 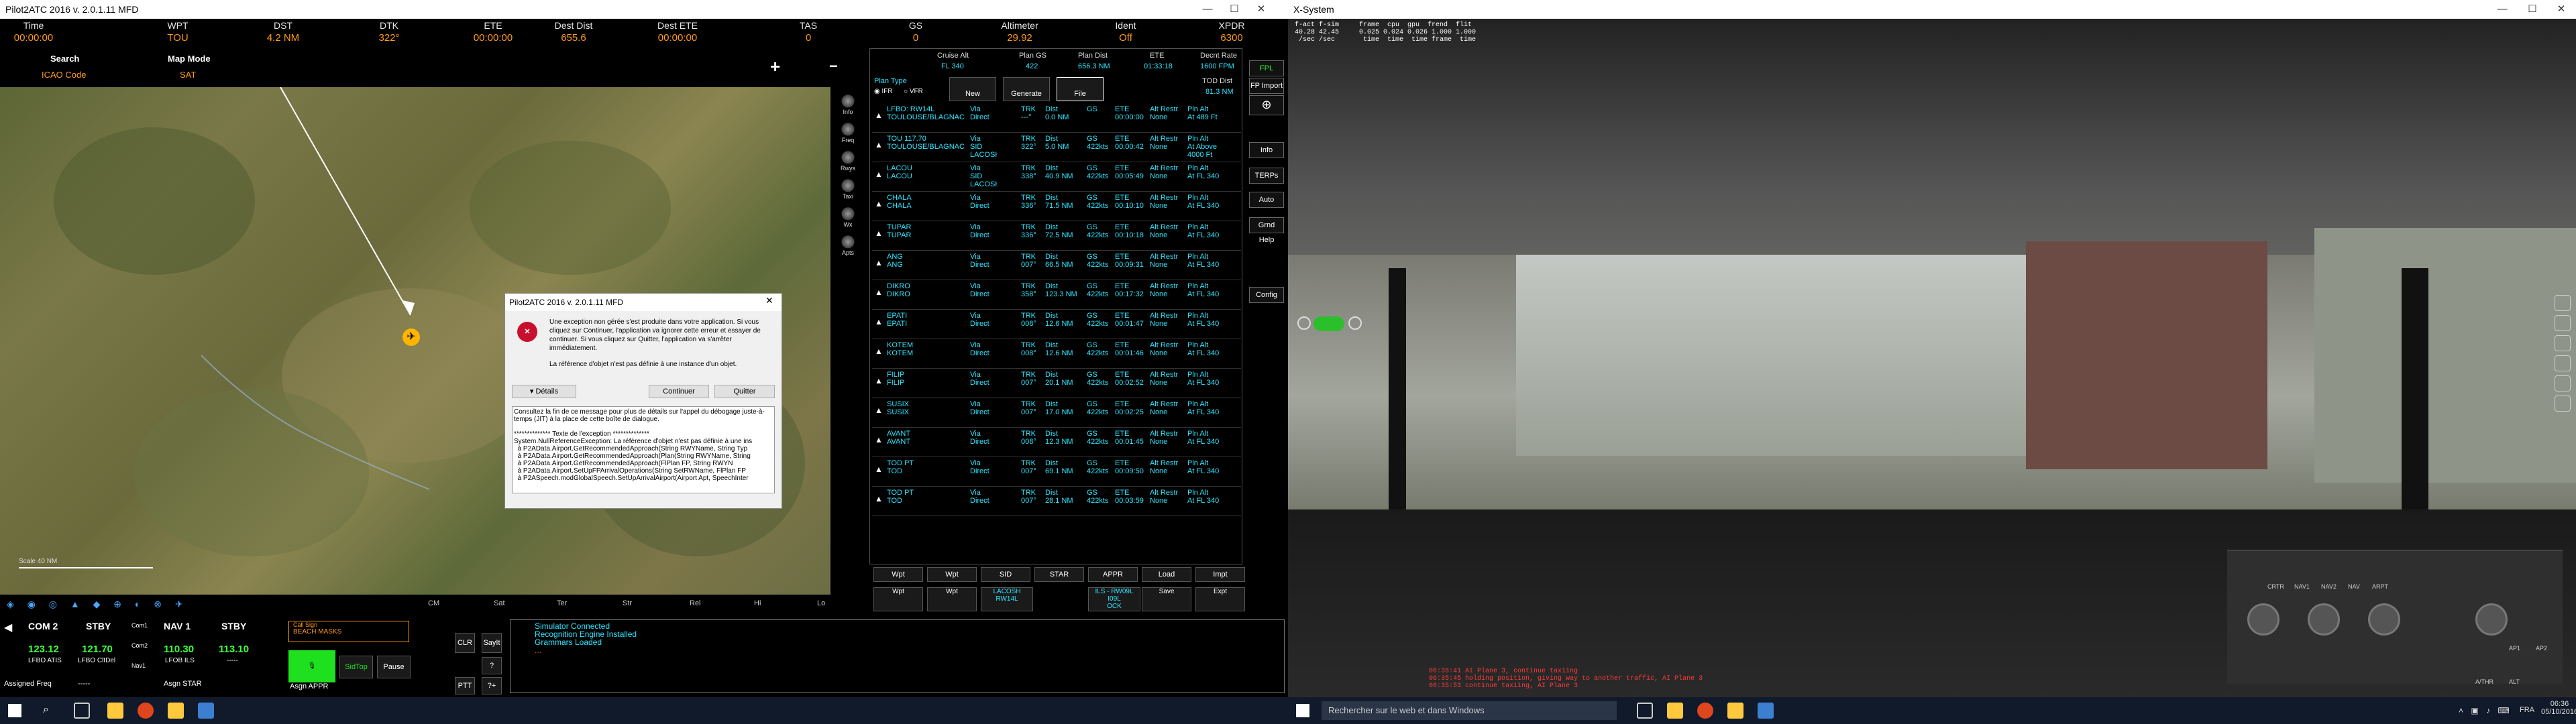 What do you see at coordinates (952, 574) in the screenshot?
I see `plan-btn-wpt: Wpt` at bounding box center [952, 574].